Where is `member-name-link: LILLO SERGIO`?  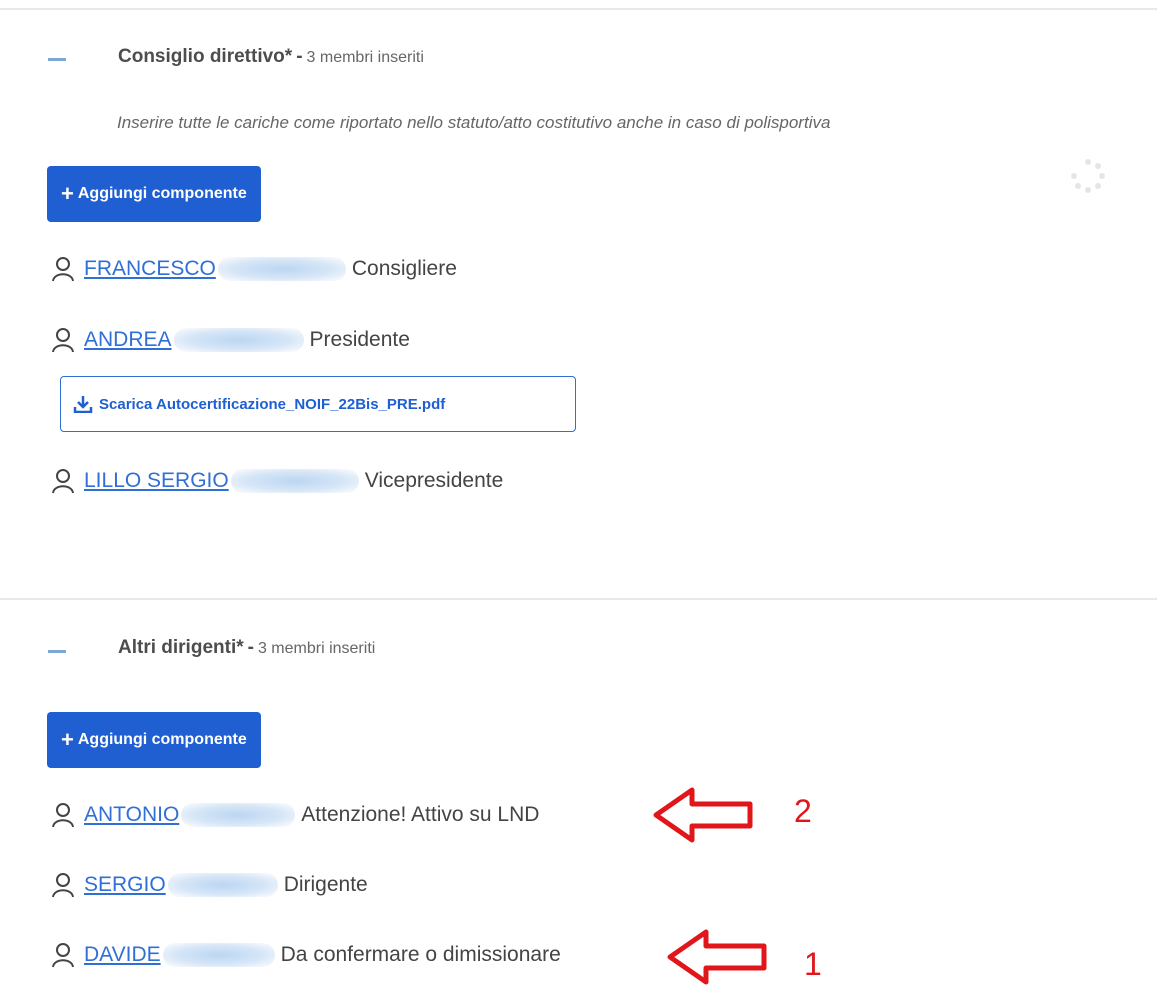
member-name-link: LILLO SERGIO is located at coordinates (156, 481).